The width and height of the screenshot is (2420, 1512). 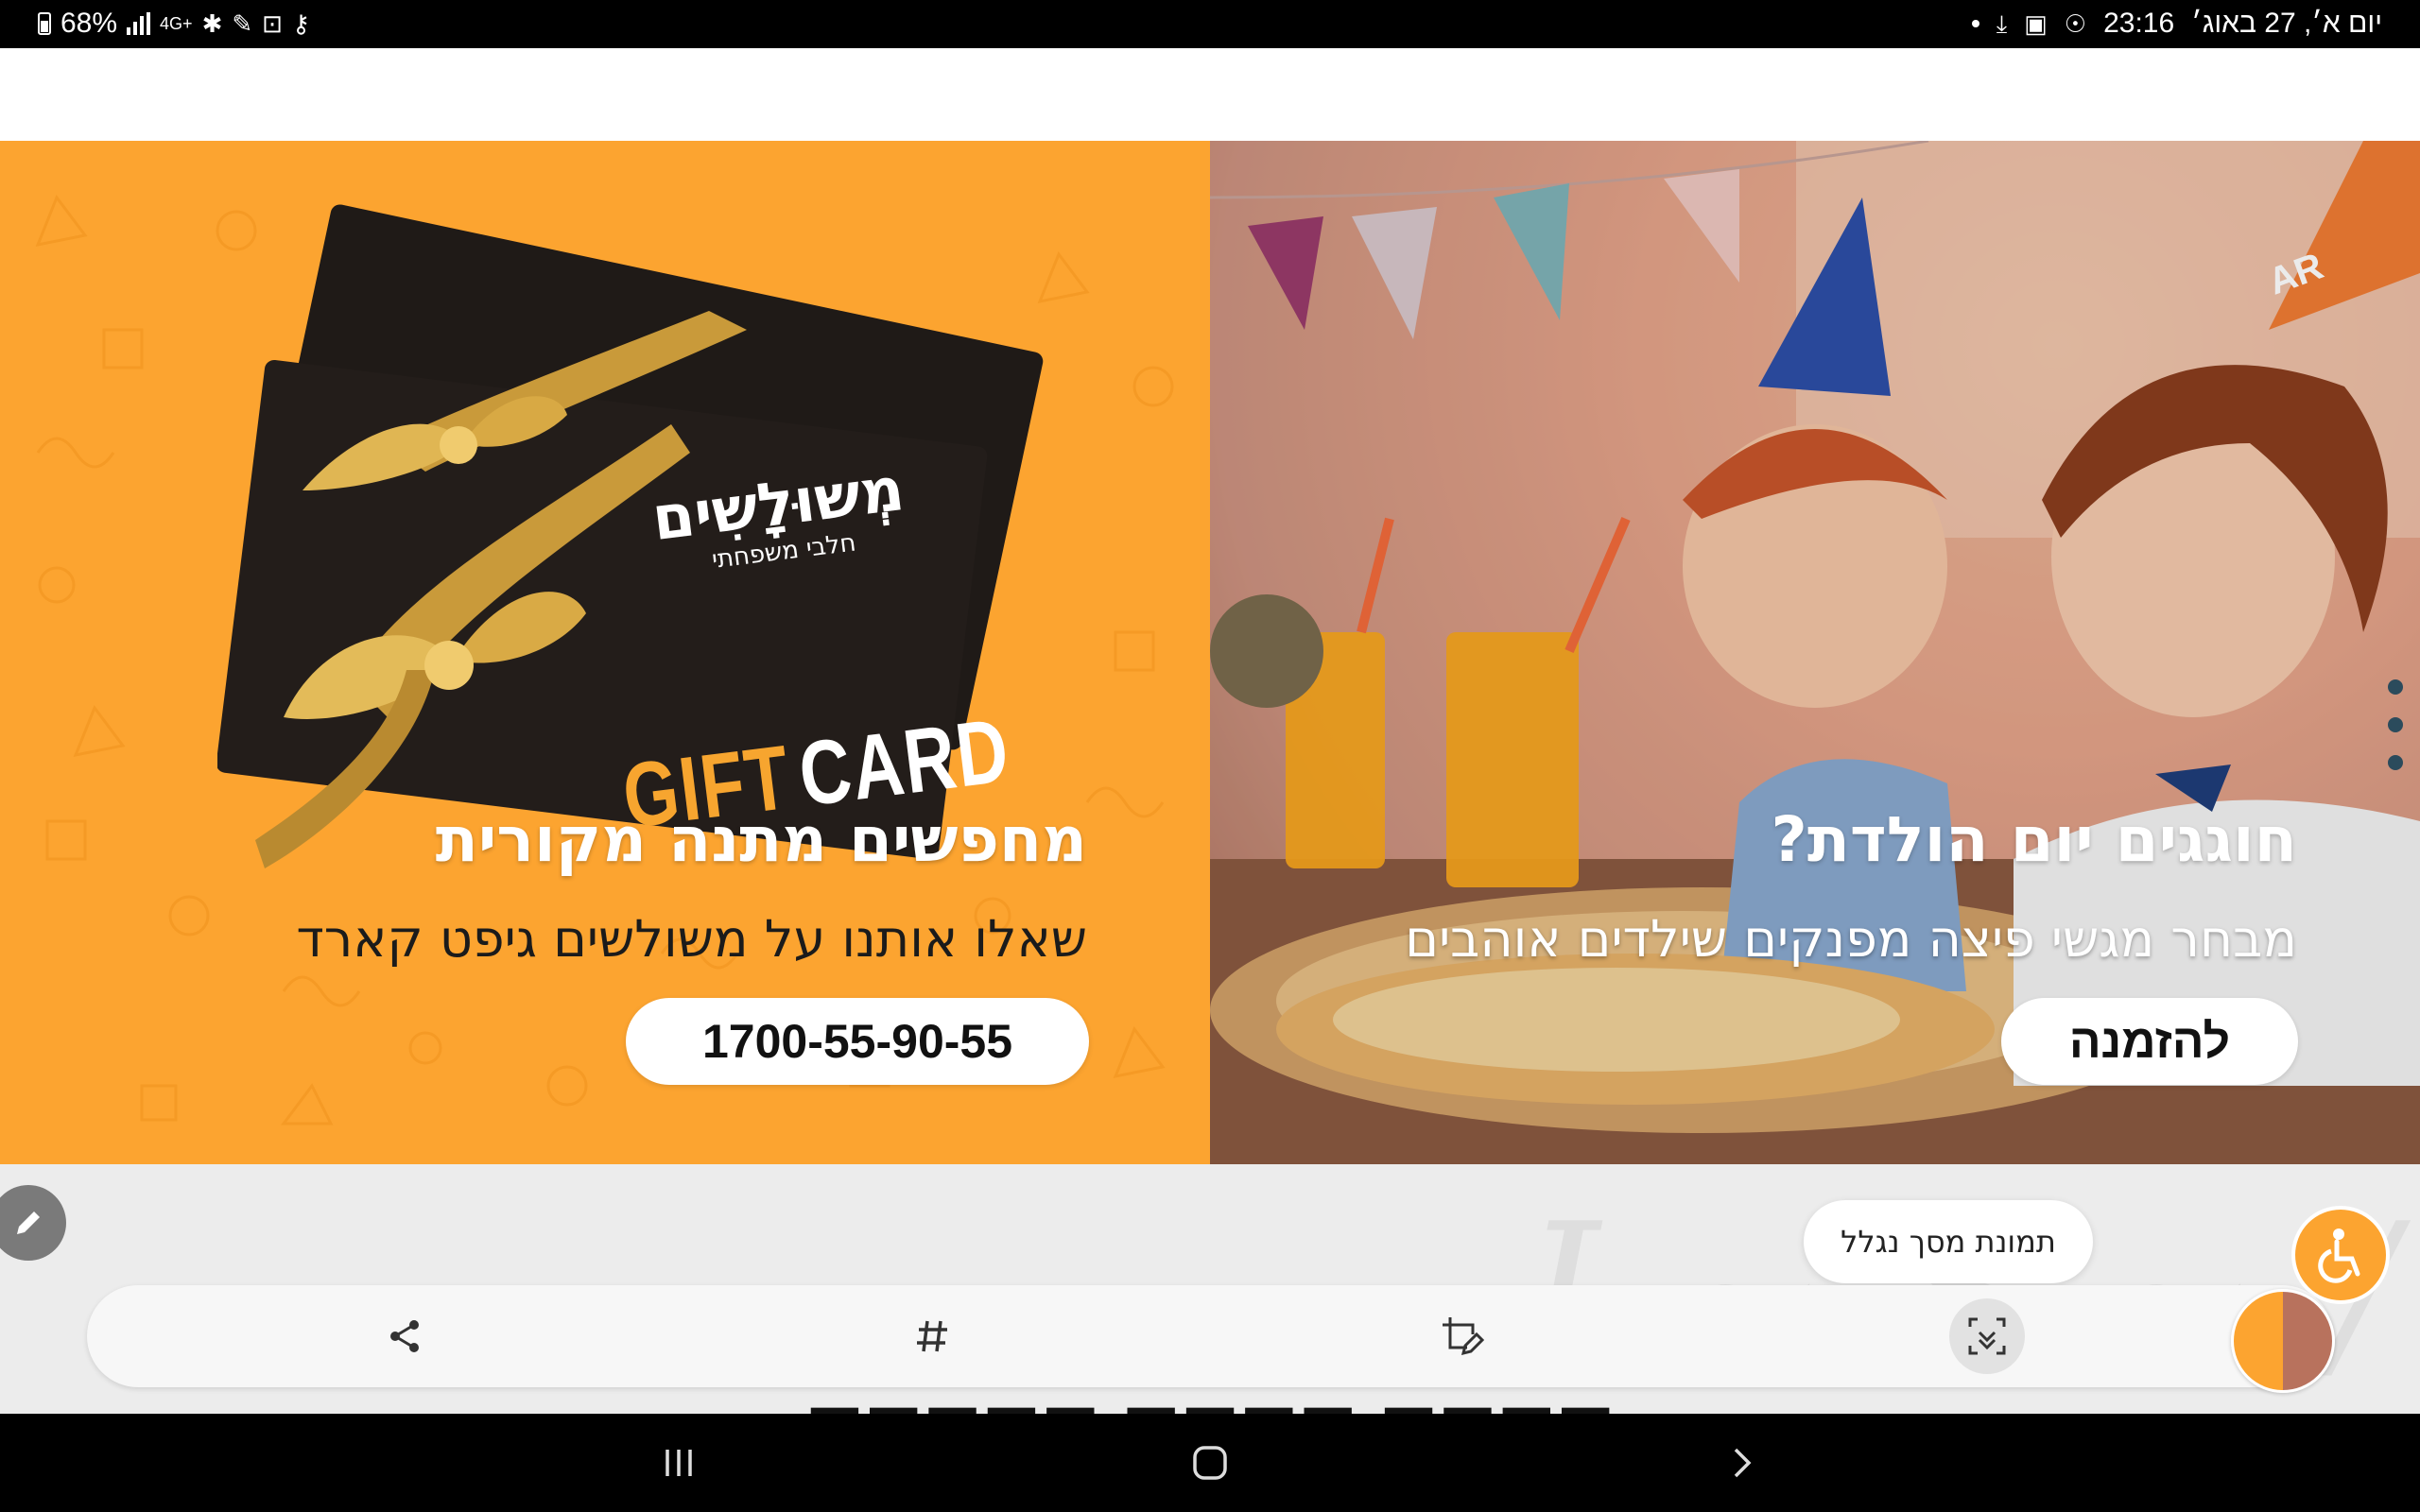 I want to click on hashtag-icon, so click(x=932, y=1336).